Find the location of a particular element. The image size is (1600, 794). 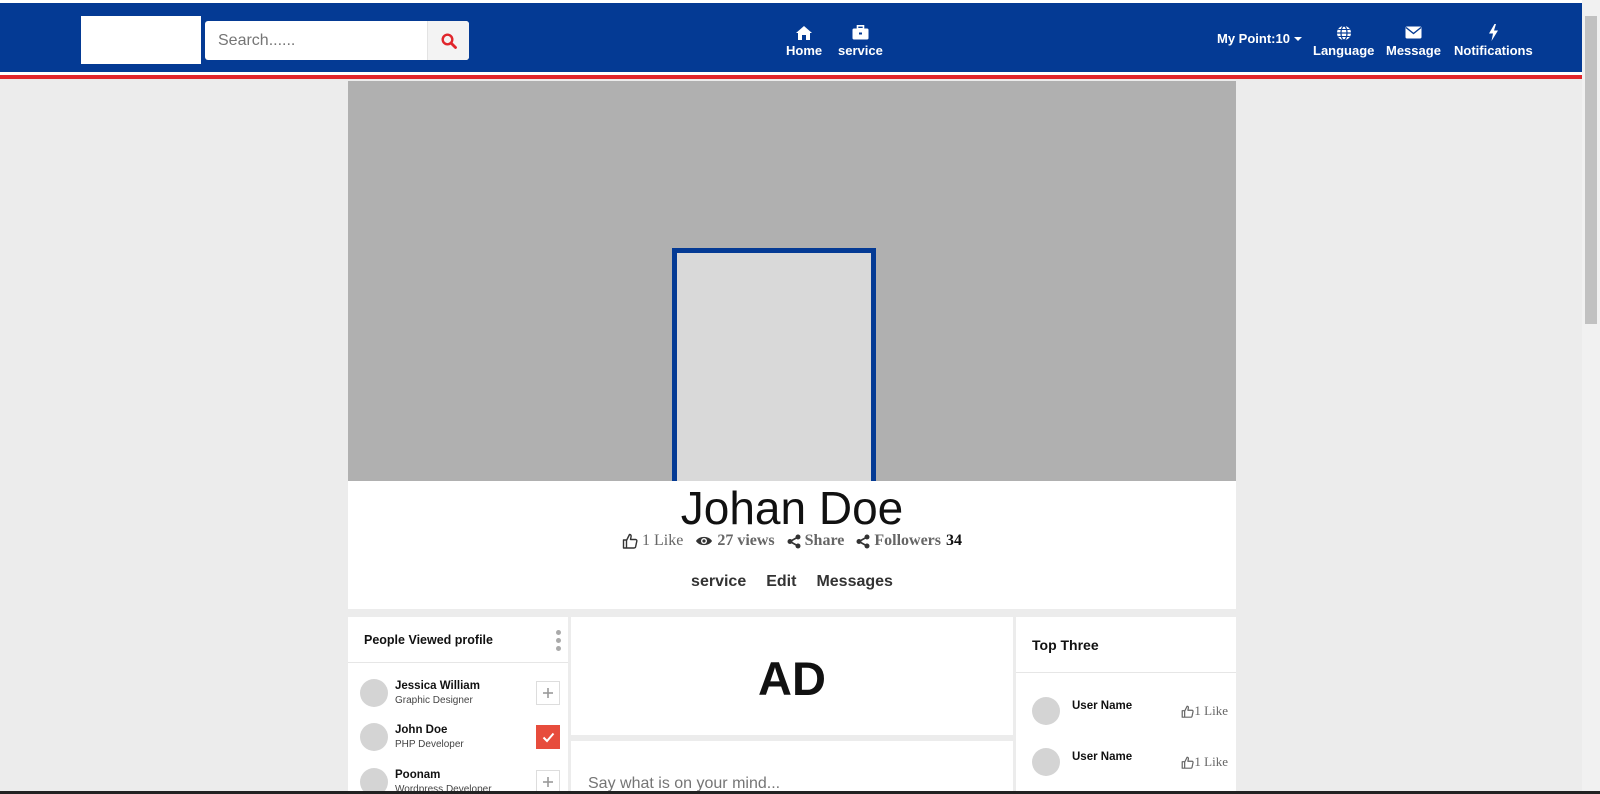

envelope-icon is located at coordinates (1413, 32).